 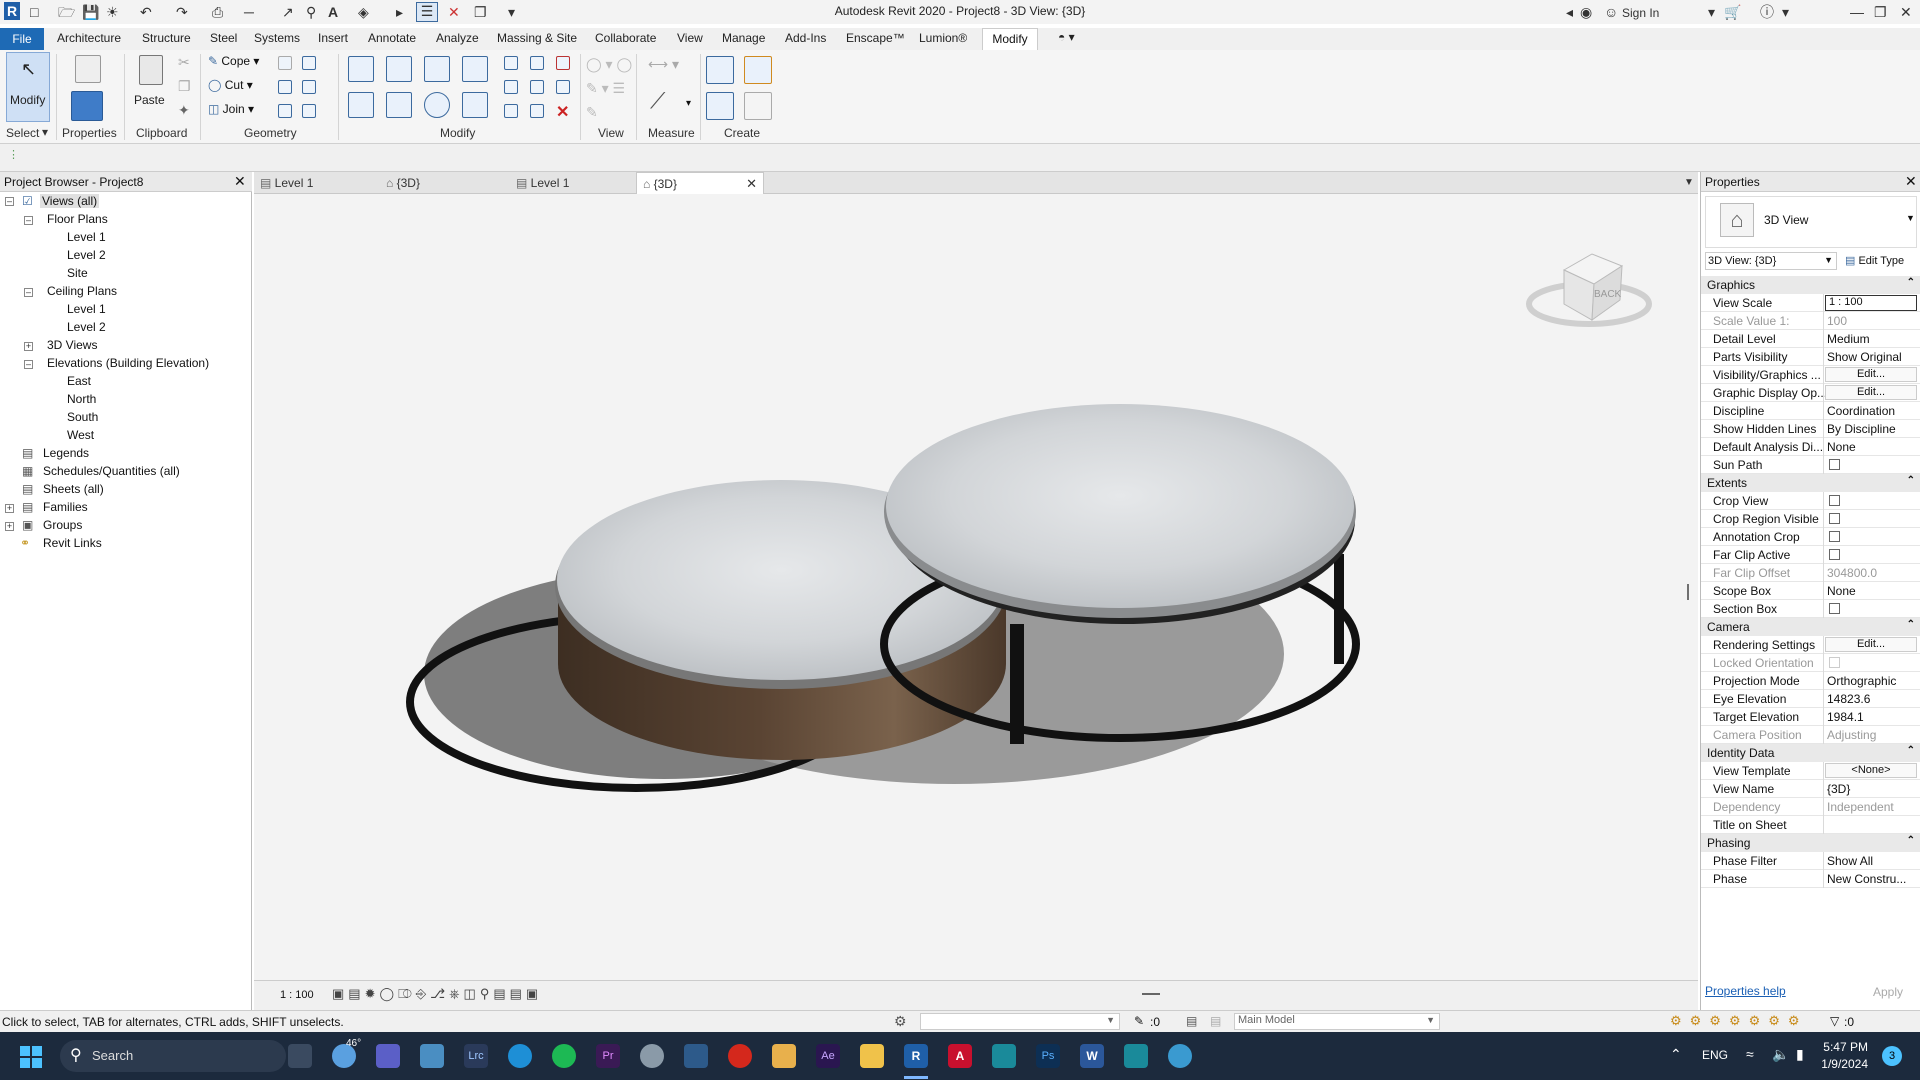 I want to click on join-button: ◫ Join ▾, so click(x=231, y=109).